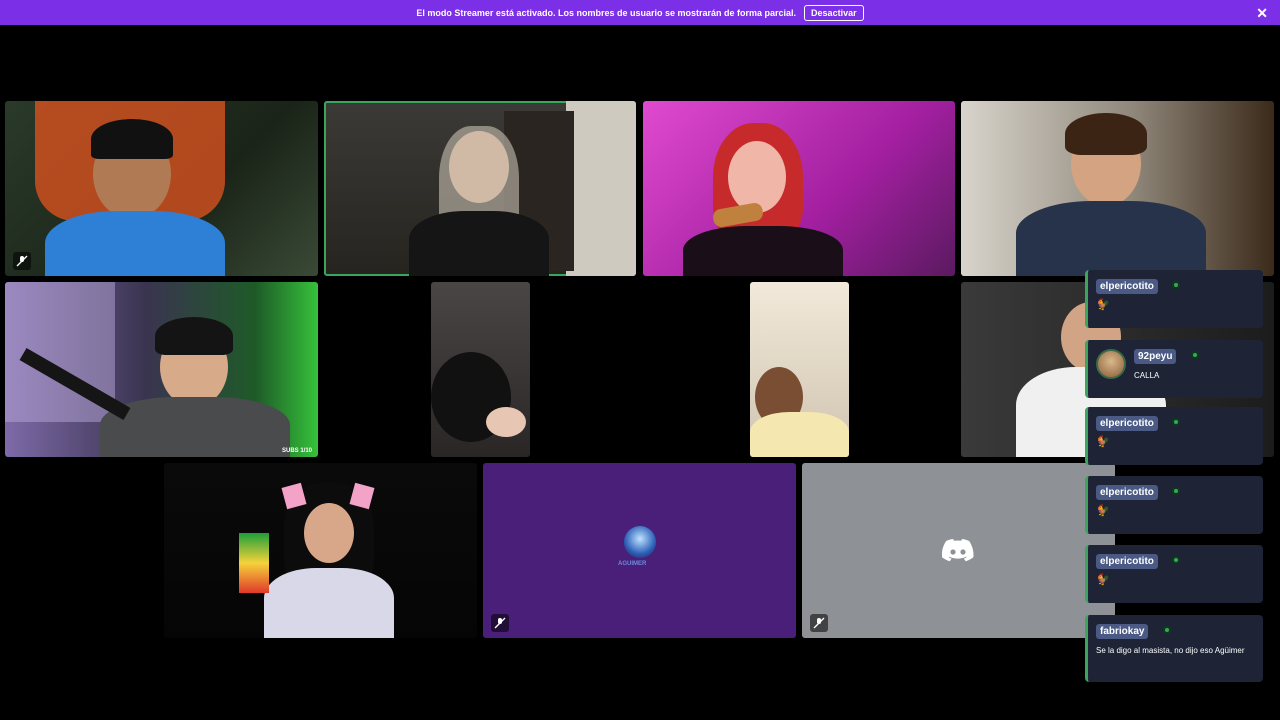 The image size is (1280, 720). I want to click on chat-text: CALLA, so click(1147, 375).